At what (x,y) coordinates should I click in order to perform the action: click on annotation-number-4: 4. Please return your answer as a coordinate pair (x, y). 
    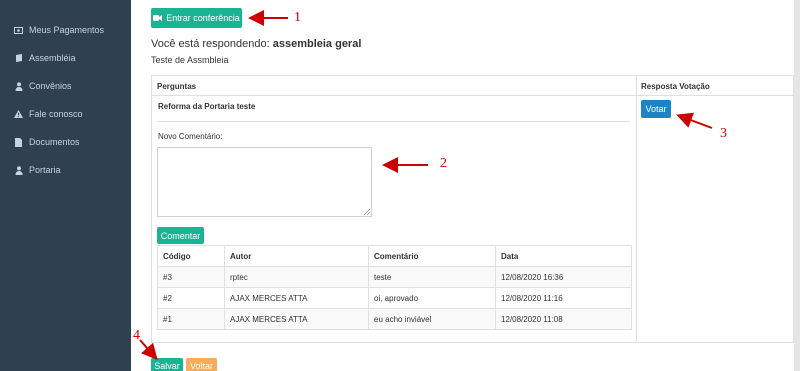
    Looking at the image, I should click on (136, 335).